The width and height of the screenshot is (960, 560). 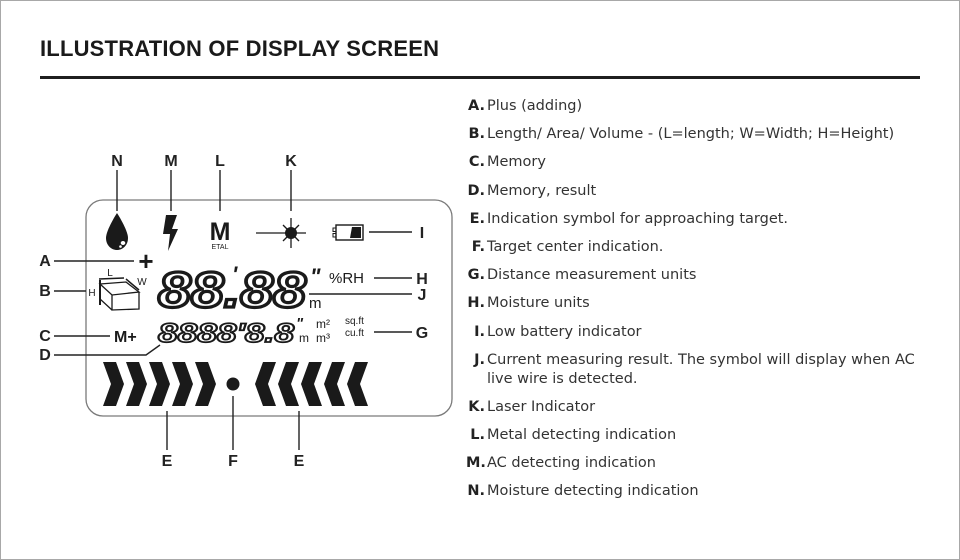 What do you see at coordinates (516, 162) in the screenshot?
I see `legend-description: Memory` at bounding box center [516, 162].